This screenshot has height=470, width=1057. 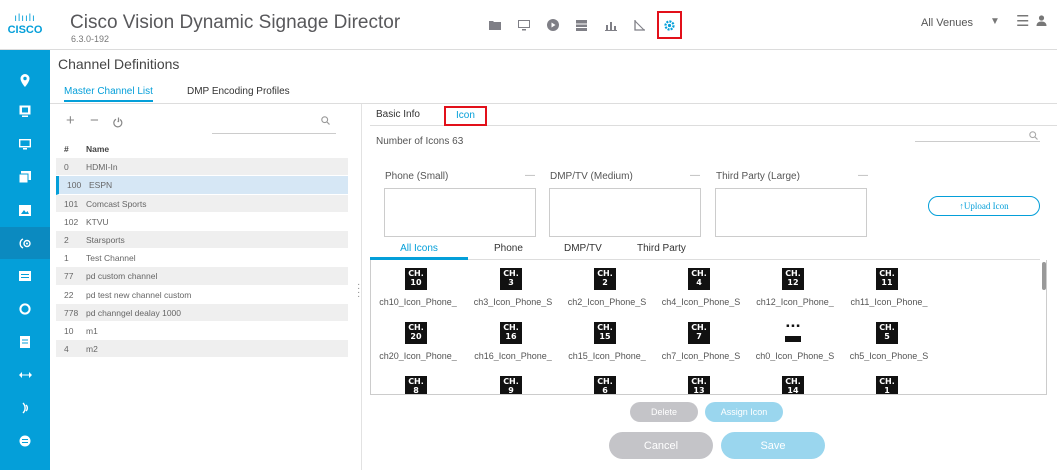 I want to click on channel-logo-icon: CH. 20, so click(x=416, y=333).